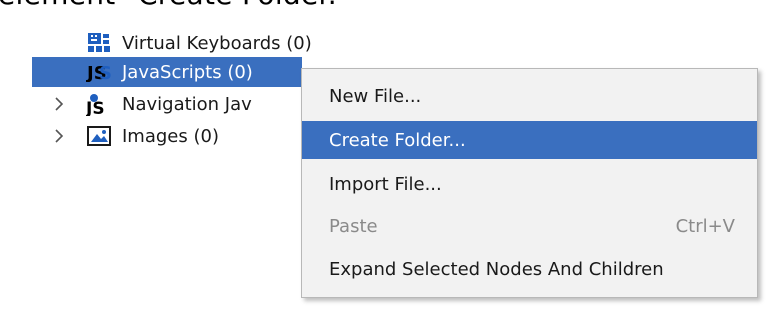  Describe the element at coordinates (217, 43) in the screenshot. I see `tree-item-label: Virtual Keyboards (0)` at that location.